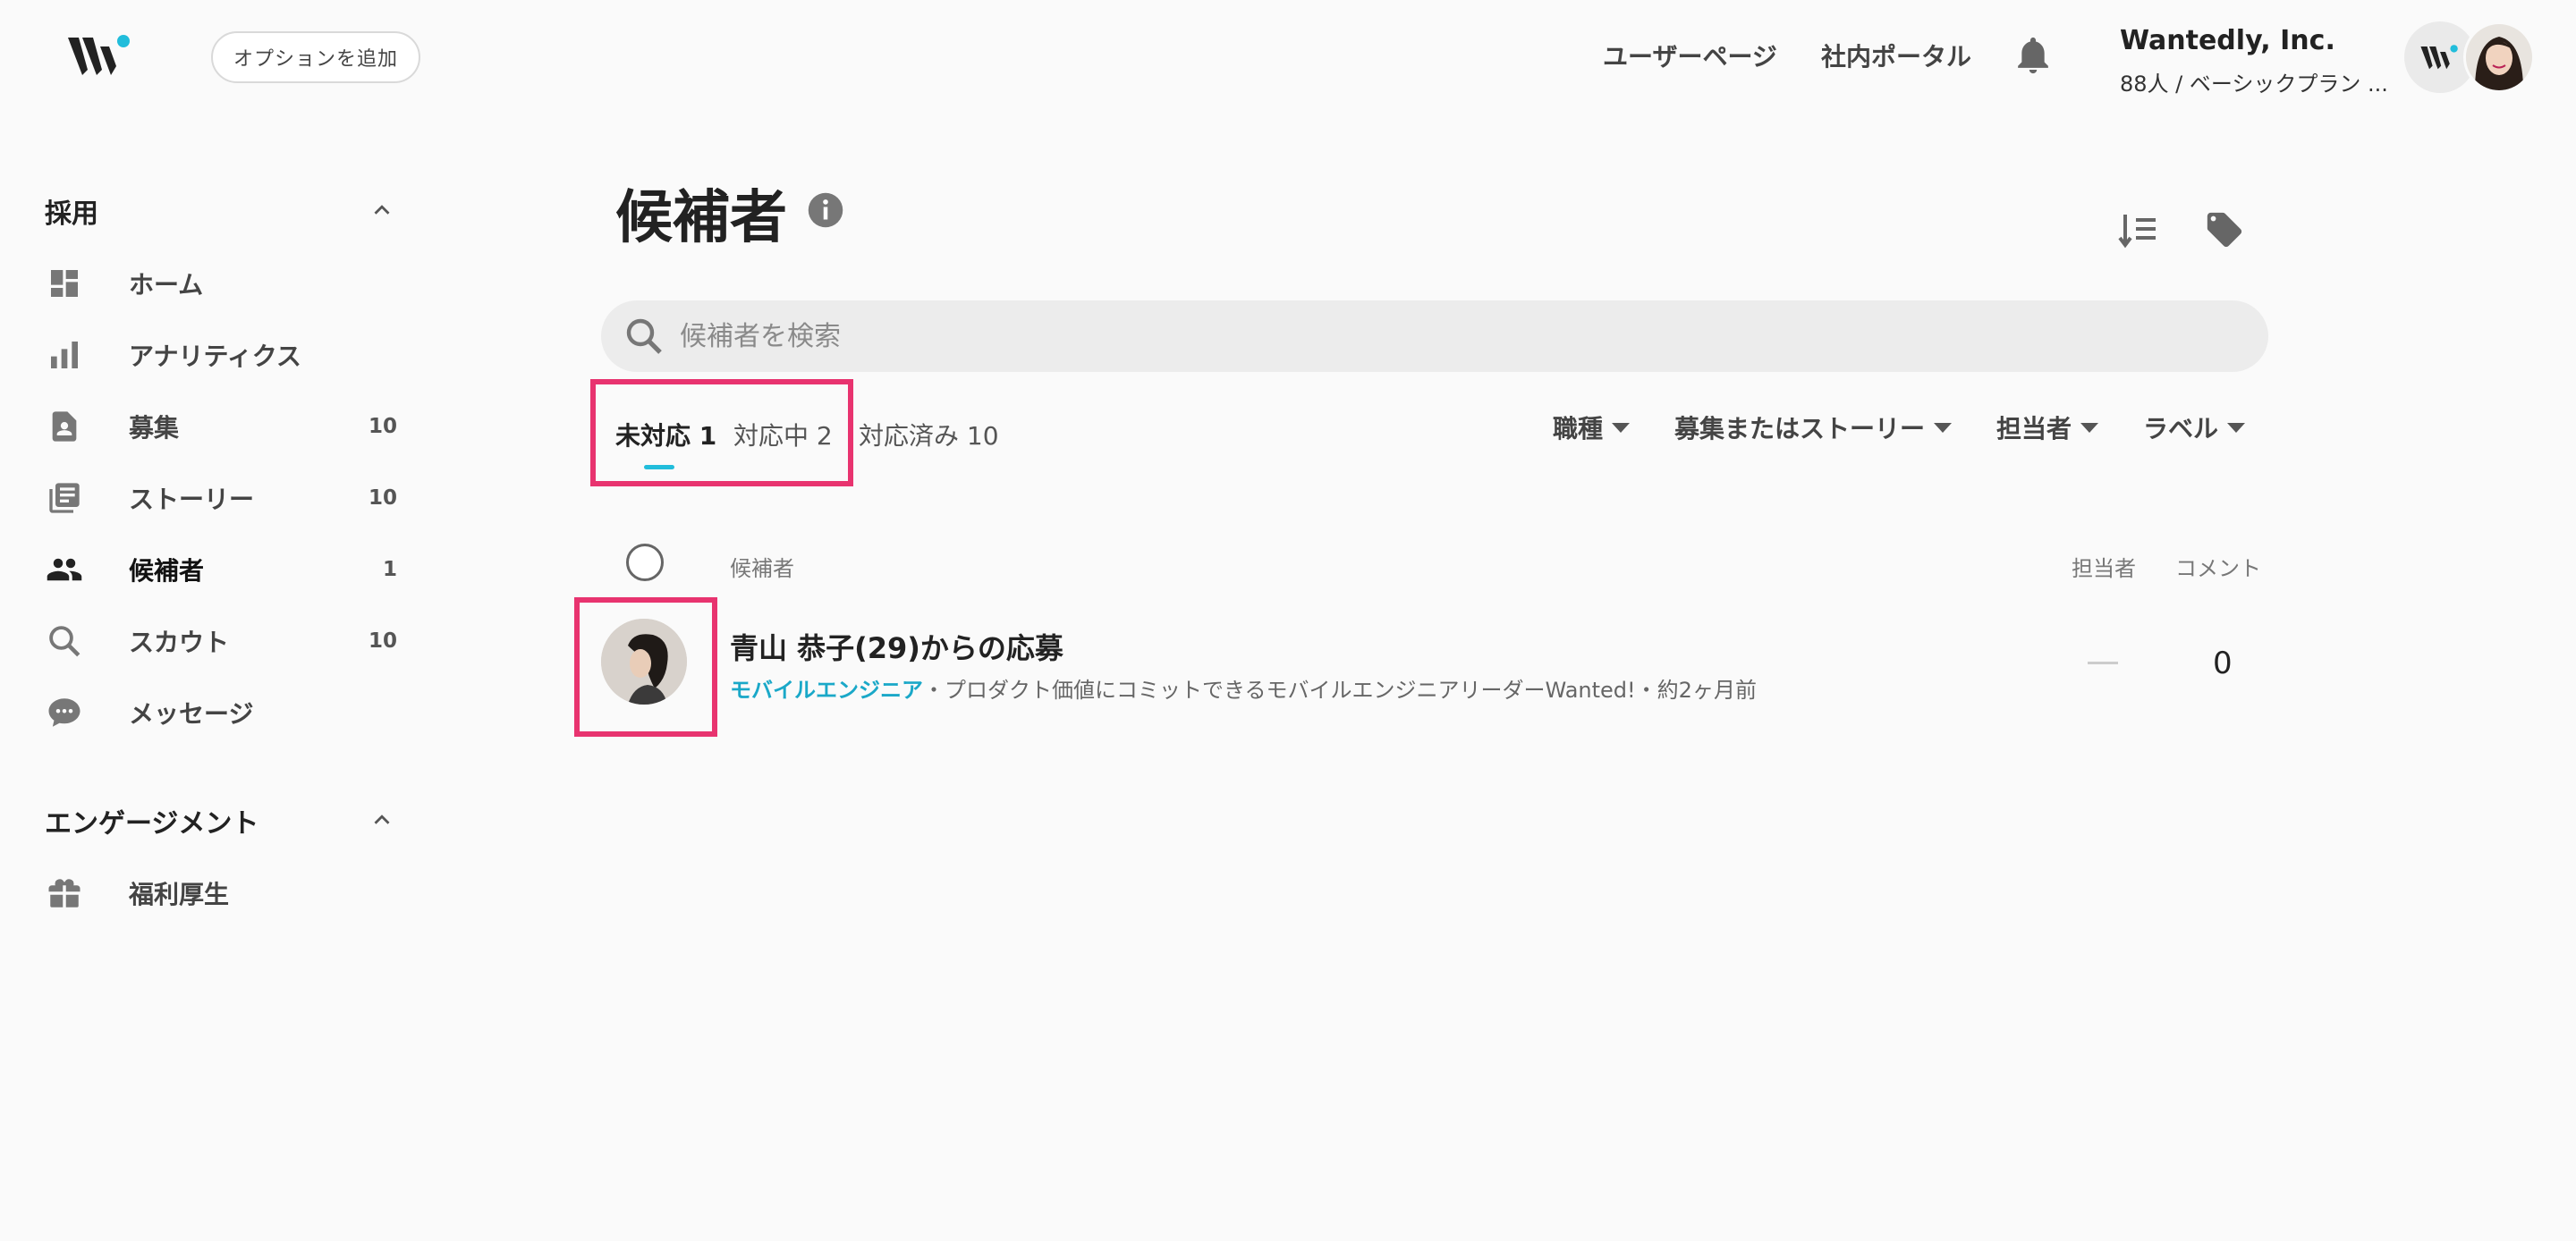 The width and height of the screenshot is (2576, 1241). Describe the element at coordinates (929, 434) in the screenshot. I see `tab-completed: 対応済み 10` at that location.